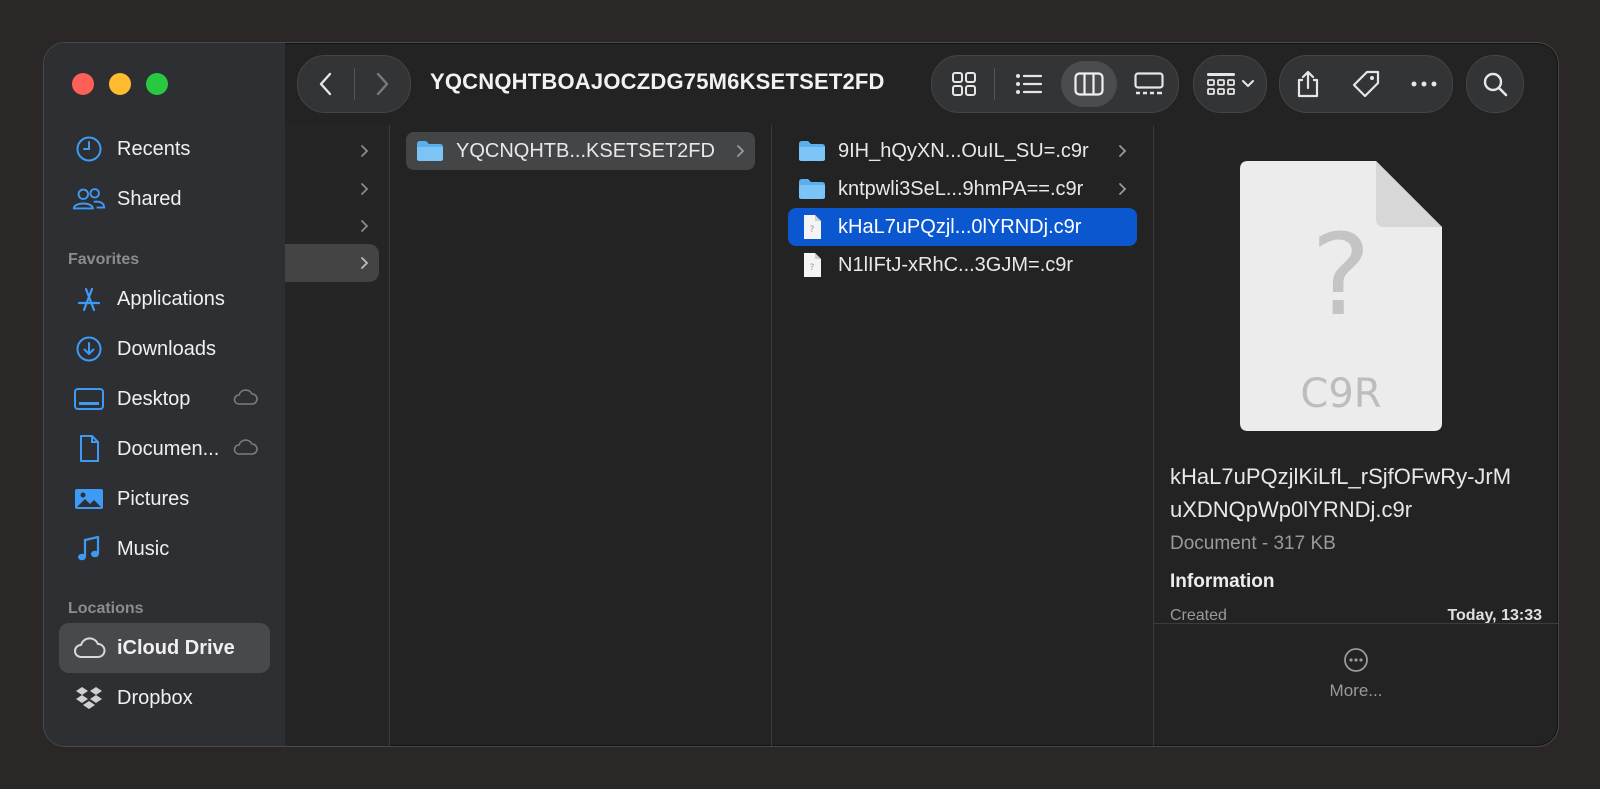  I want to click on grid-icon, so click(964, 84).